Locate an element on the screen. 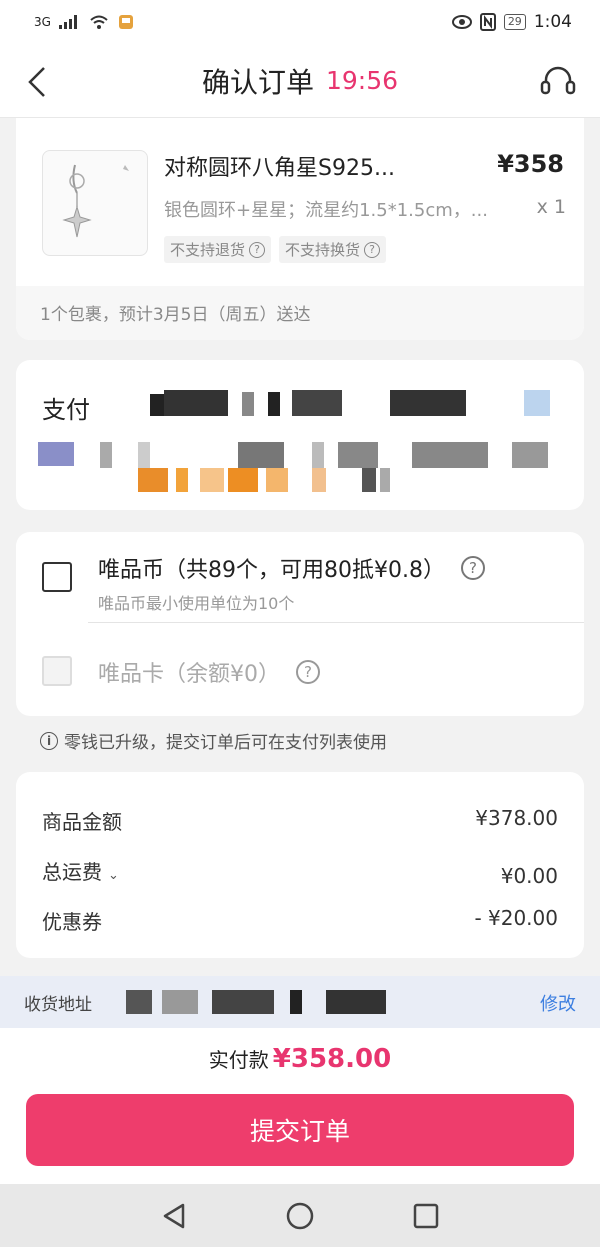 The image size is (600, 1247). nfc-icon is located at coordinates (487, 22).